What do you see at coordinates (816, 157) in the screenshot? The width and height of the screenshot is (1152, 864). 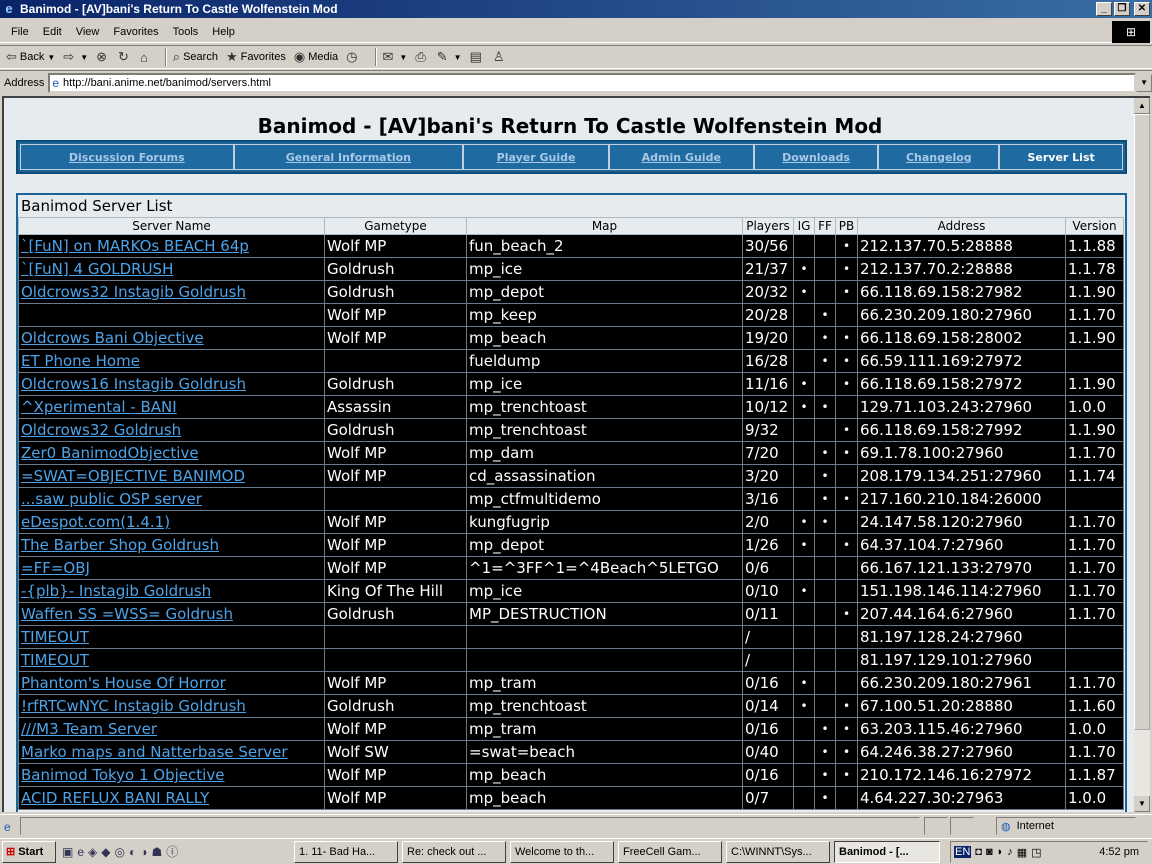 I see `nav-link-downloads: Downloads` at bounding box center [816, 157].